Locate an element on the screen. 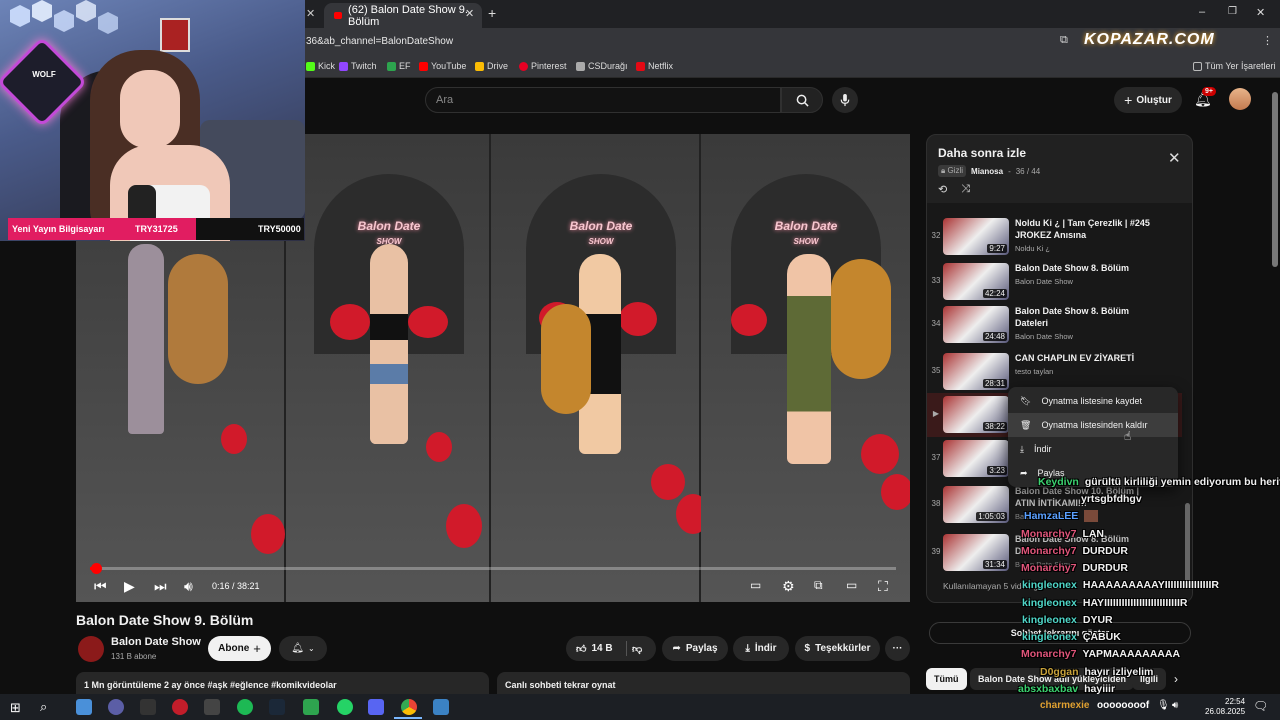 The image size is (1280, 720). system-clock: 22:54 26.08.2025 is located at coordinates (1225, 707).